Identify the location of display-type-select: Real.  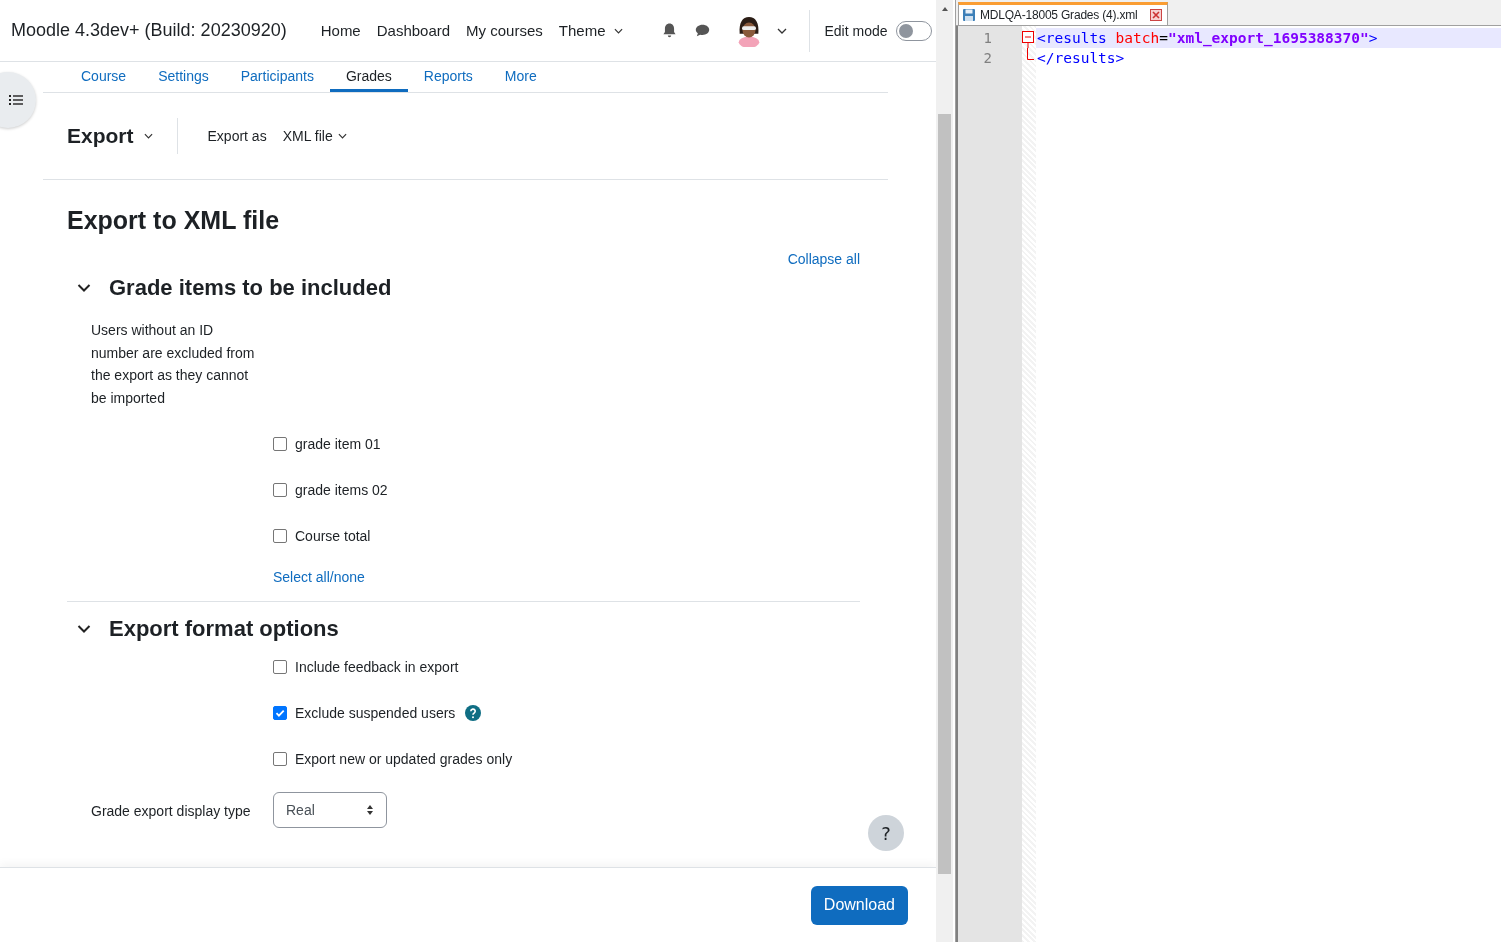
(330, 810).